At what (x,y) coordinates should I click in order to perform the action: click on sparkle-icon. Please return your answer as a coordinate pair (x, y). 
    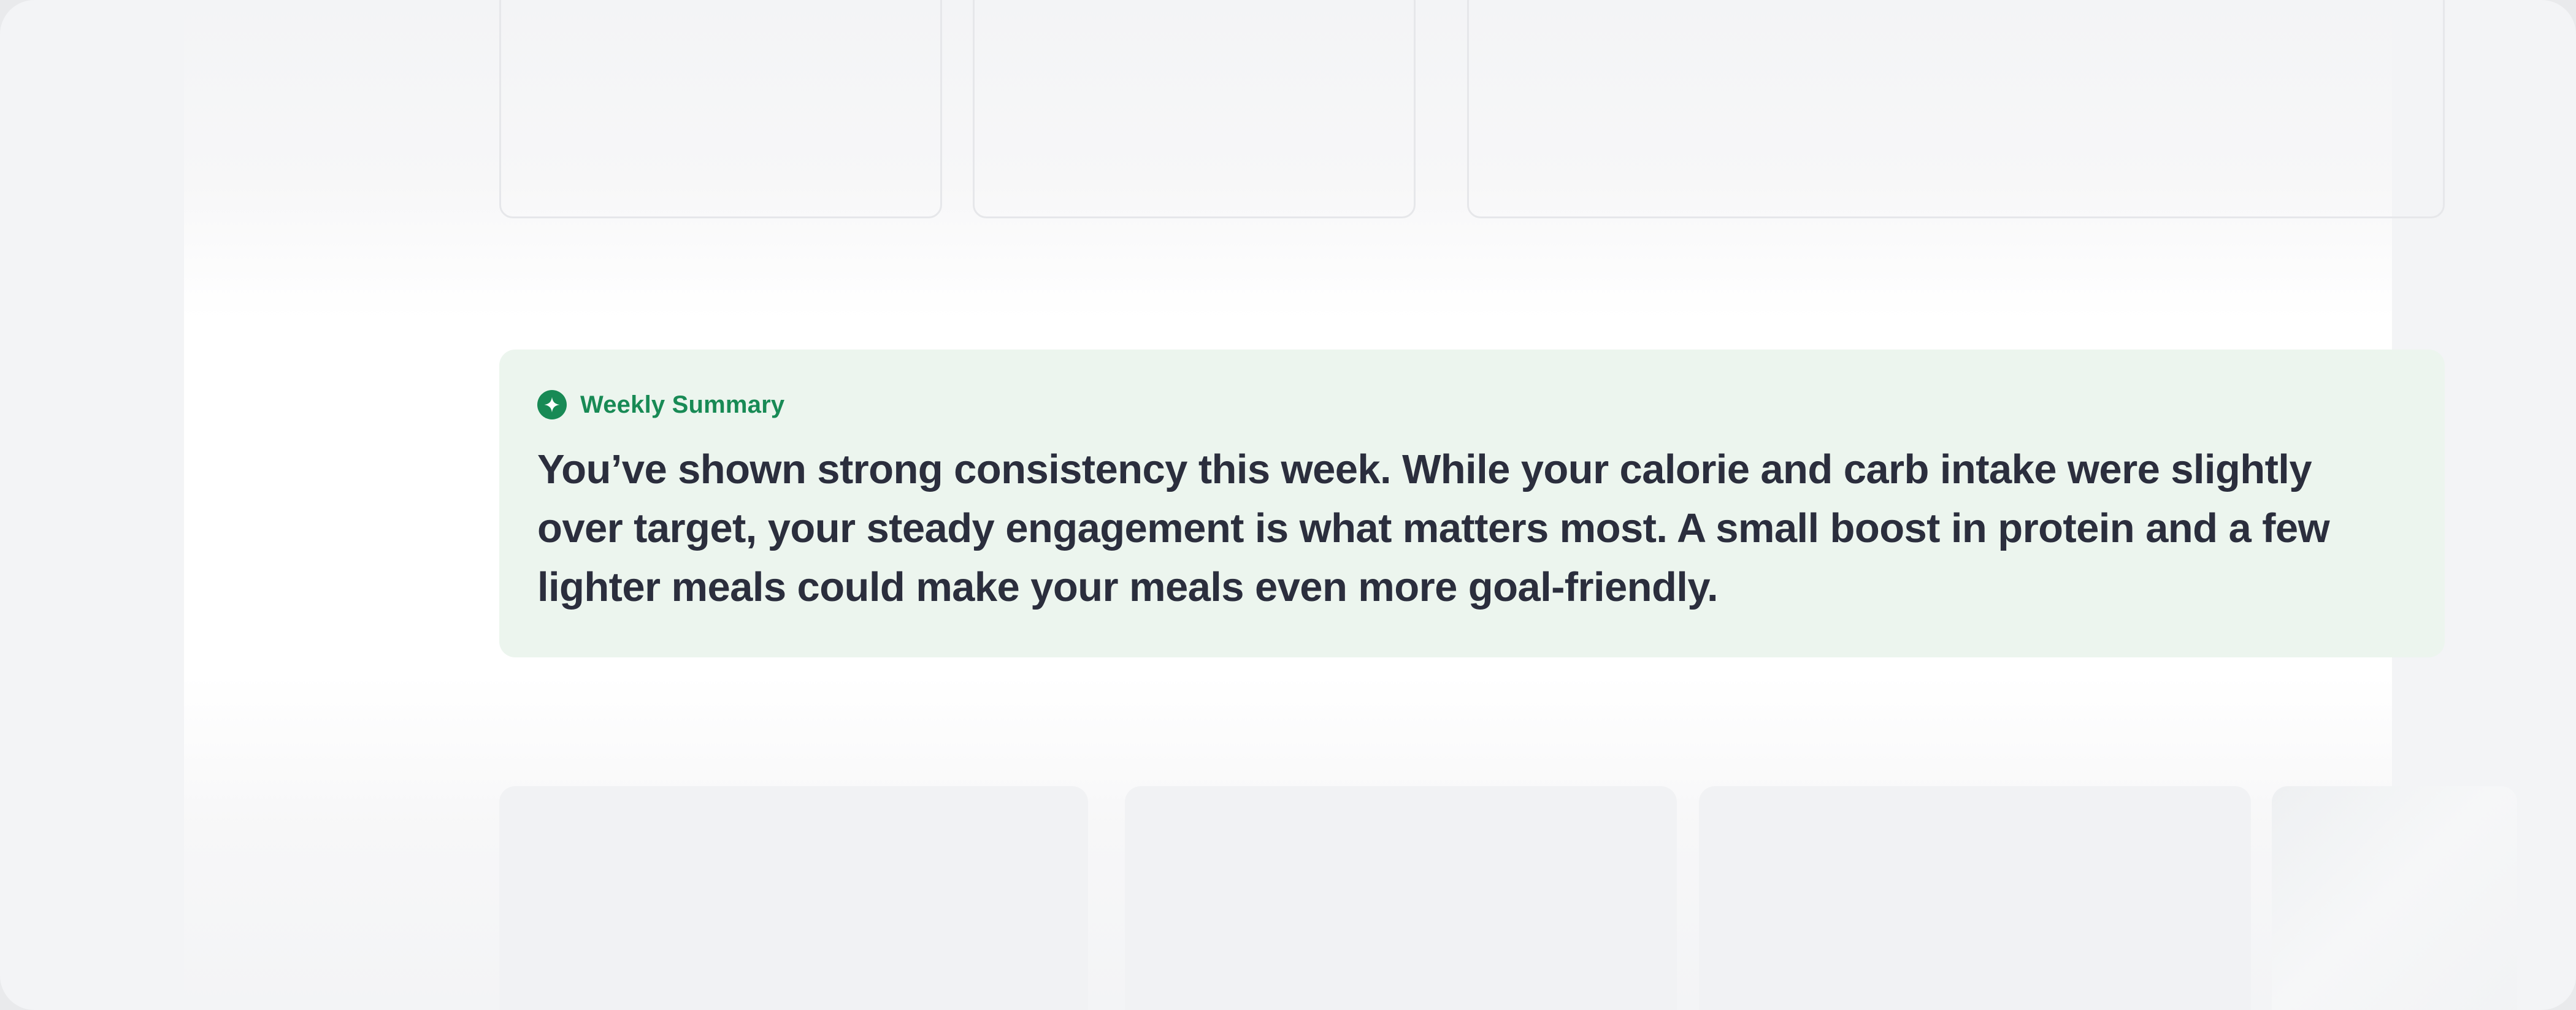
    Looking at the image, I should click on (552, 404).